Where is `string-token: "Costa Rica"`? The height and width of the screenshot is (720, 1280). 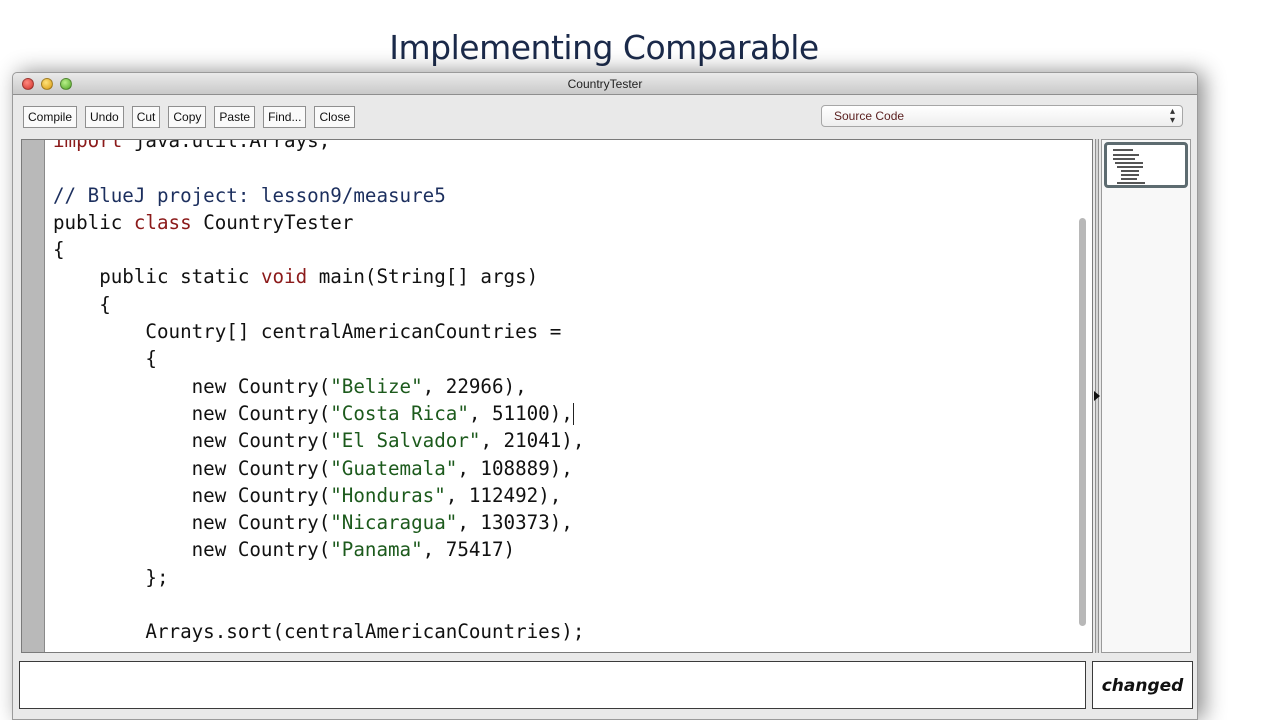 string-token: "Costa Rica" is located at coordinates (399, 413).